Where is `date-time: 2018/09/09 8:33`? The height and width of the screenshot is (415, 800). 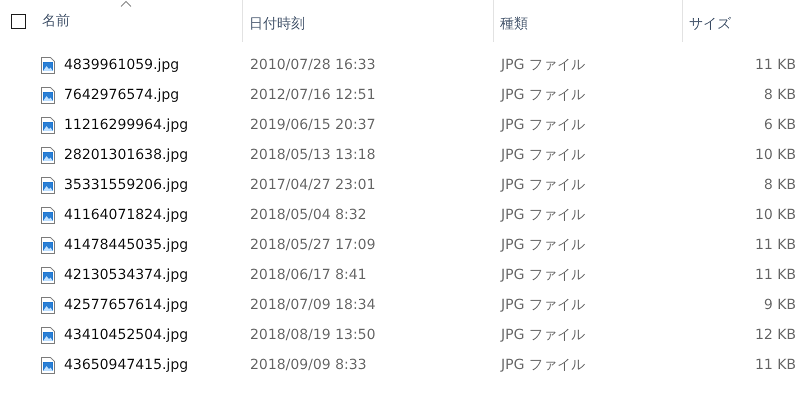 date-time: 2018/09/09 8:33 is located at coordinates (308, 365).